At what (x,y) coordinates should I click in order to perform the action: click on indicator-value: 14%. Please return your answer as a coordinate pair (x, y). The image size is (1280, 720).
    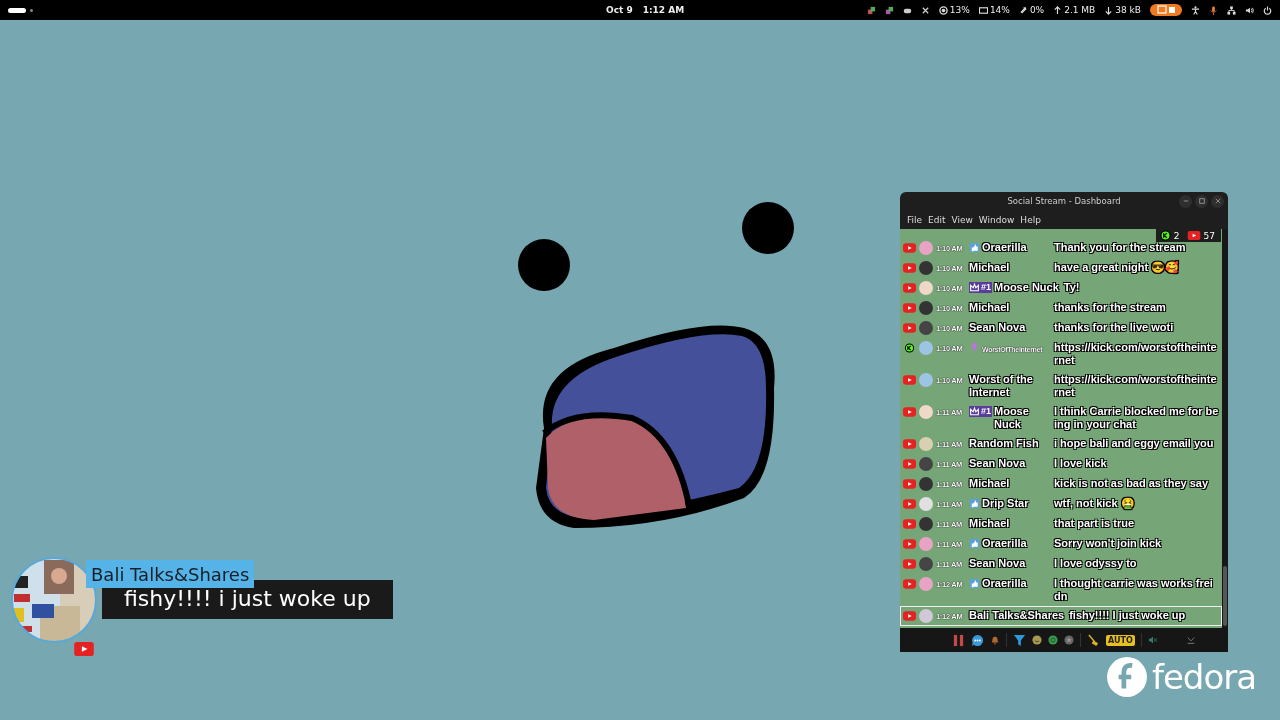
    Looking at the image, I should click on (999, 10).